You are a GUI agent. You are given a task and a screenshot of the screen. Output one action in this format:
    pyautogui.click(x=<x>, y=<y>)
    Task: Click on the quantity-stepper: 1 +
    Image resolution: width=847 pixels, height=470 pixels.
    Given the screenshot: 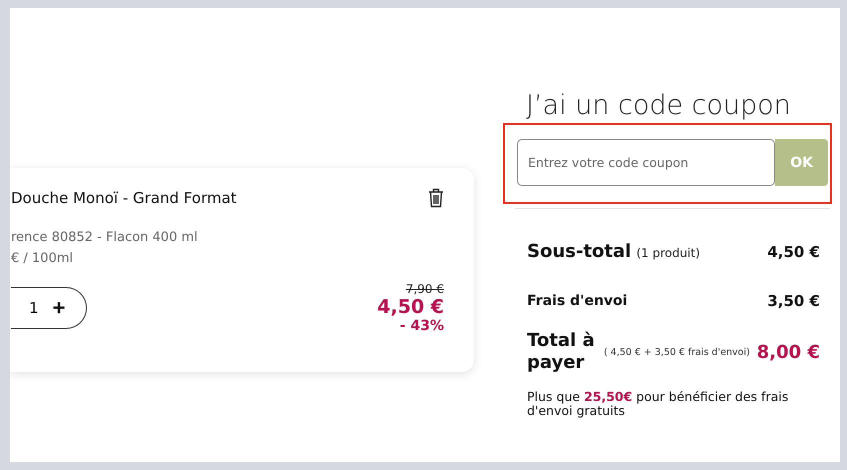 What is the action you would take?
    pyautogui.click(x=49, y=308)
    